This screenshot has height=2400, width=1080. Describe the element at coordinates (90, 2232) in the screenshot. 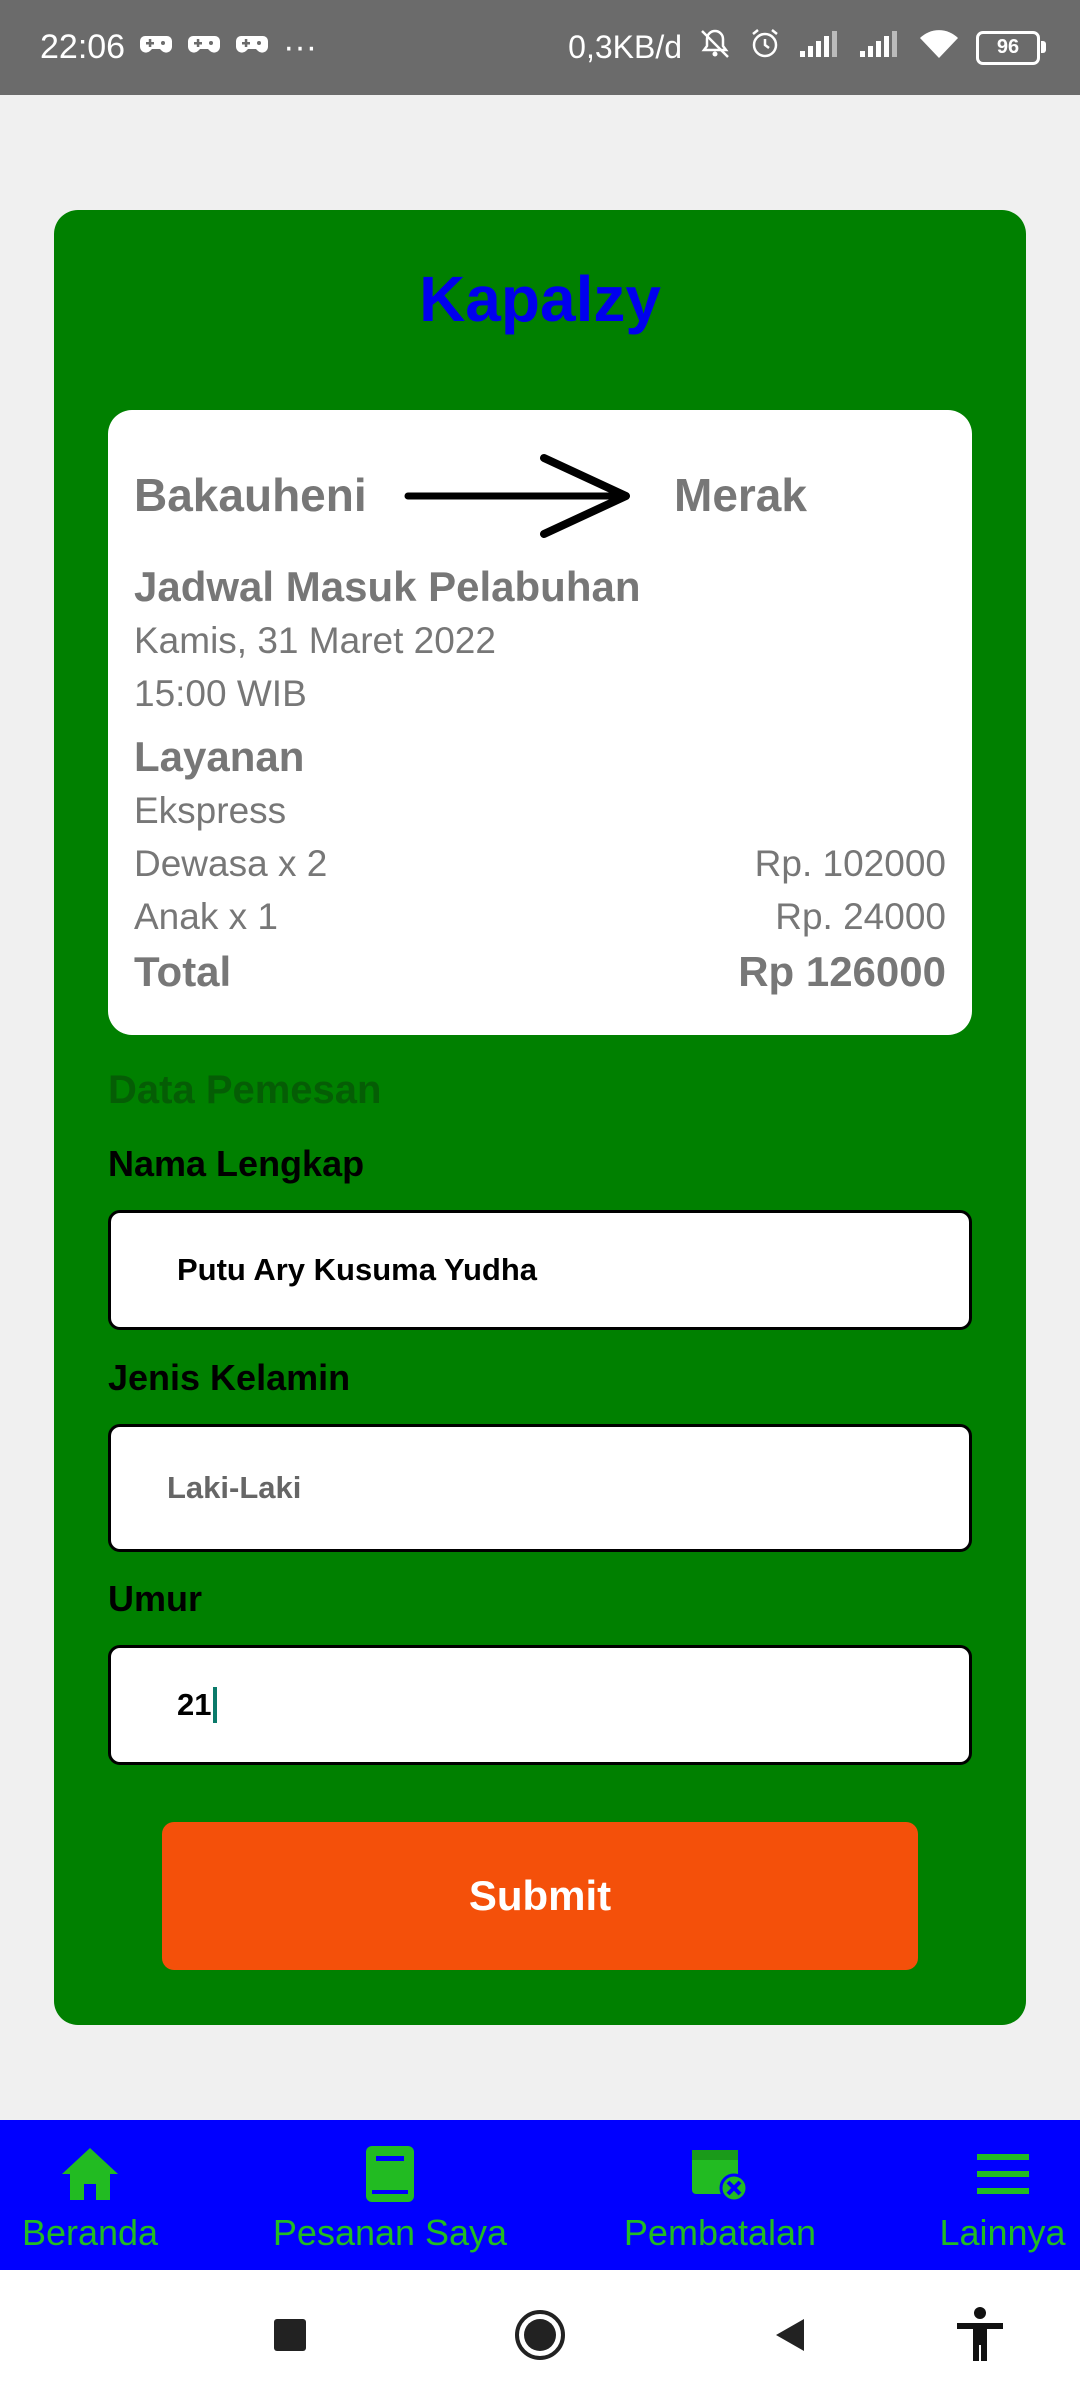

I see `nav-label: Beranda` at that location.